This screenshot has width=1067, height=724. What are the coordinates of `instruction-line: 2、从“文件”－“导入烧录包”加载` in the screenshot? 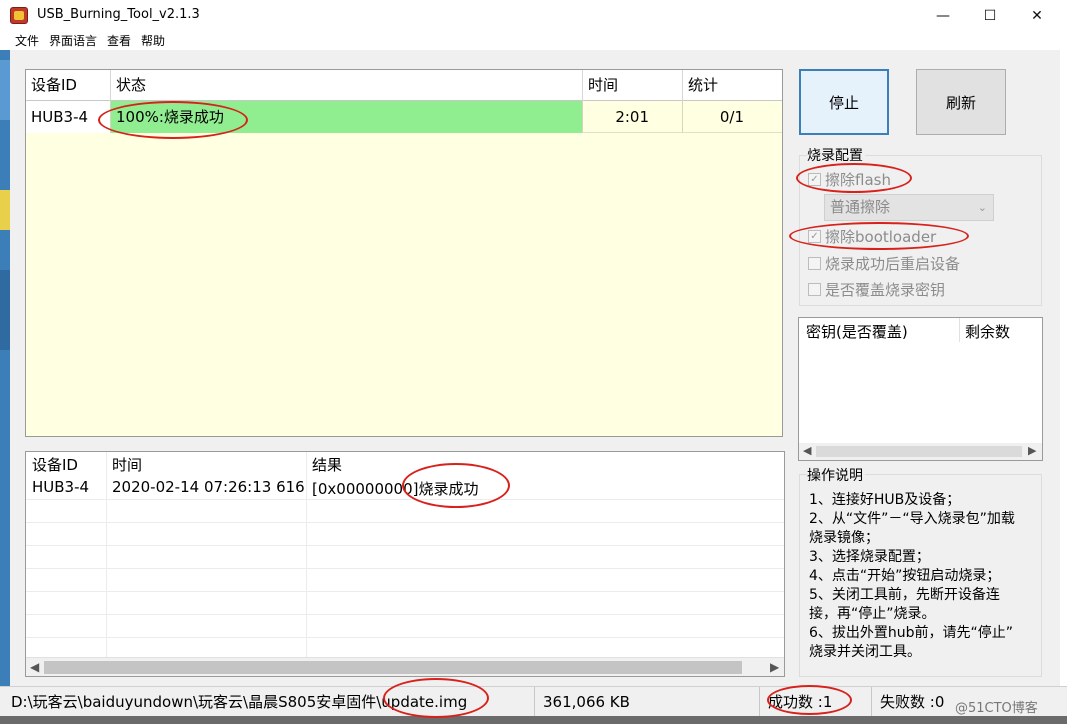 It's located at (912, 519).